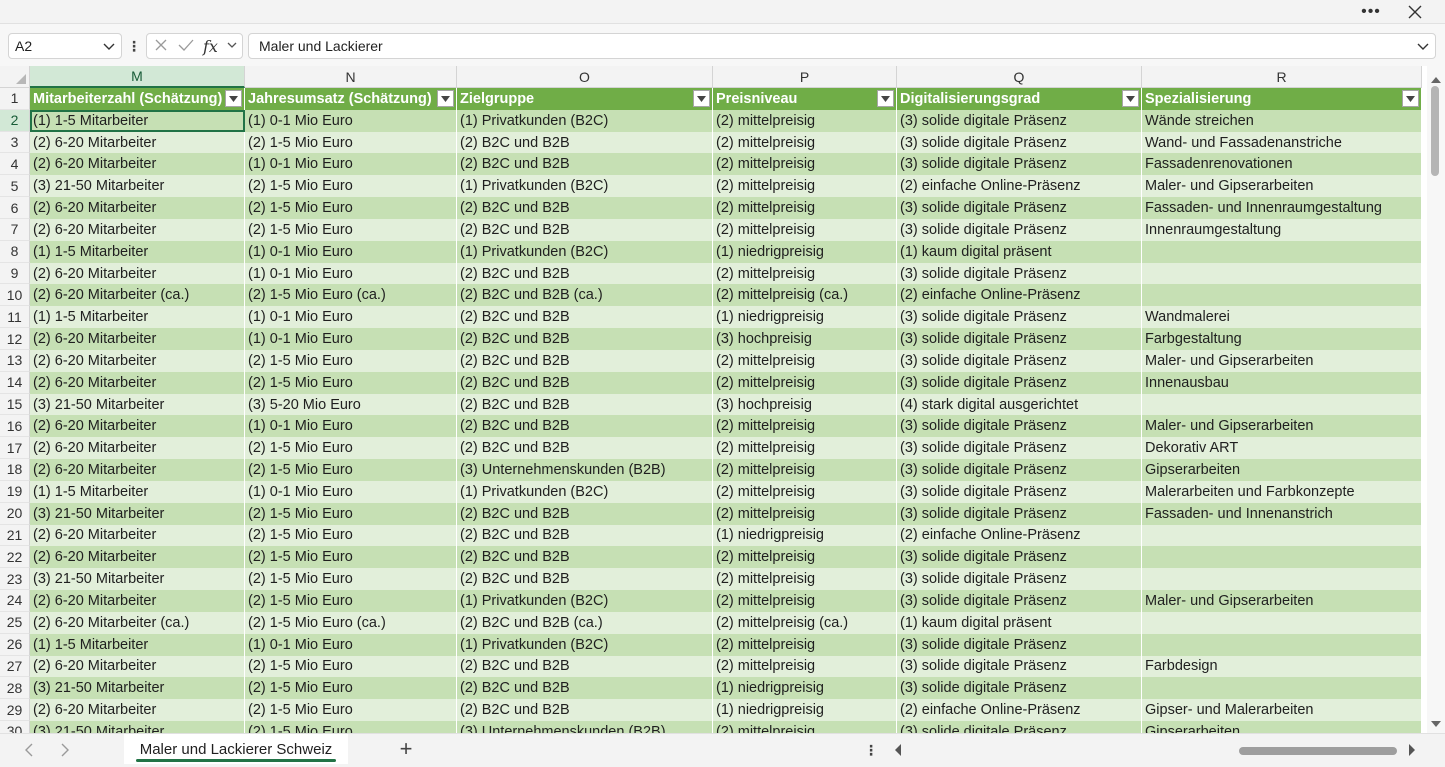 This screenshot has height=767, width=1445. I want to click on cell-r: Wände streichen, so click(1282, 120).